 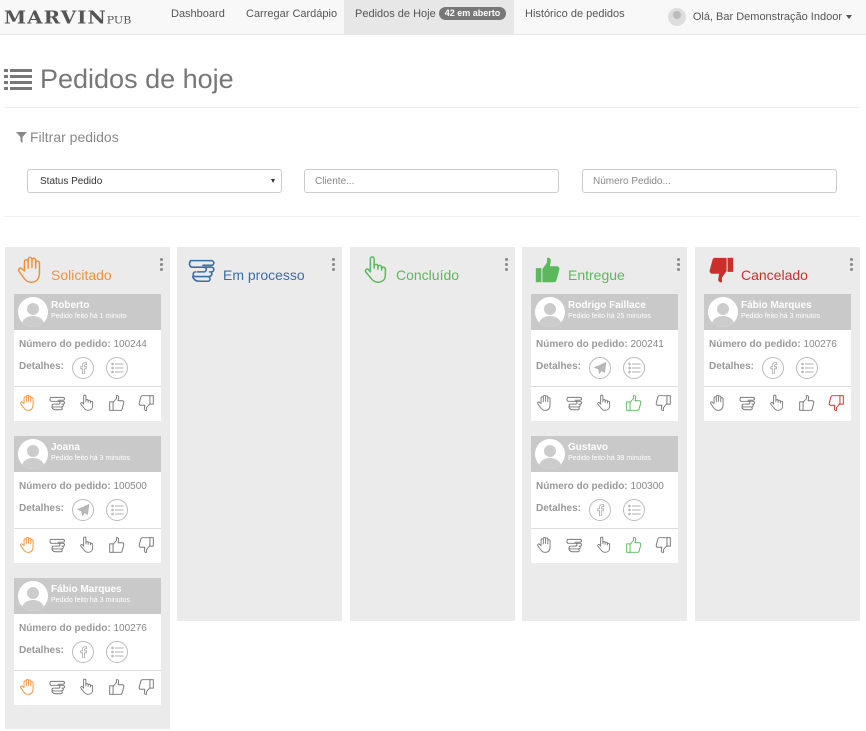 What do you see at coordinates (432, 434) in the screenshot?
I see `column-concluido: Concluído` at bounding box center [432, 434].